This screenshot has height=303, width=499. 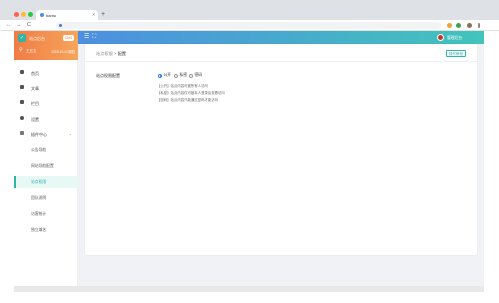 I want to click on more-menu-icon, so click(x=479, y=25).